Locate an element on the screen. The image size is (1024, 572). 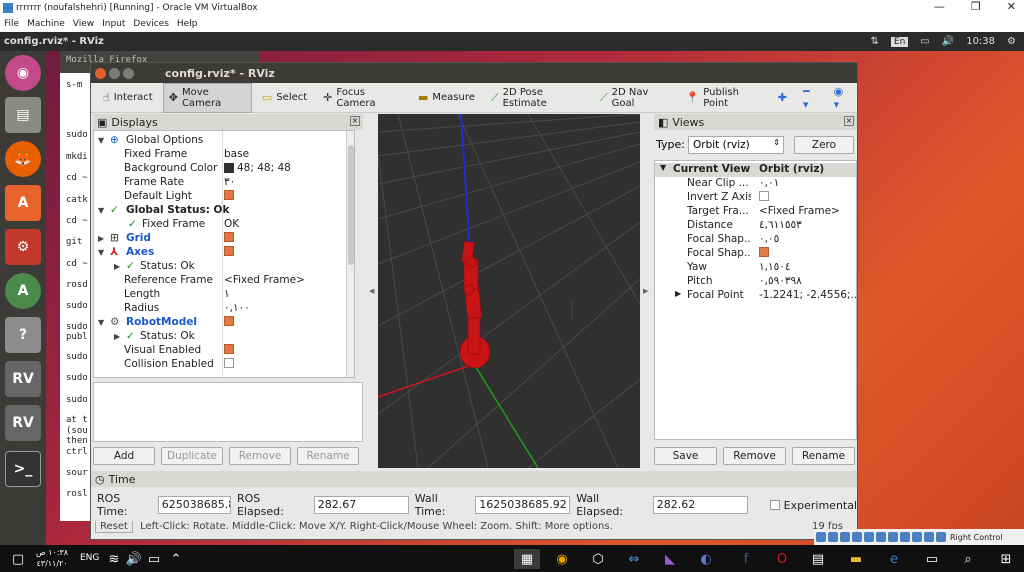
usb-icon is located at coordinates (869, 537).